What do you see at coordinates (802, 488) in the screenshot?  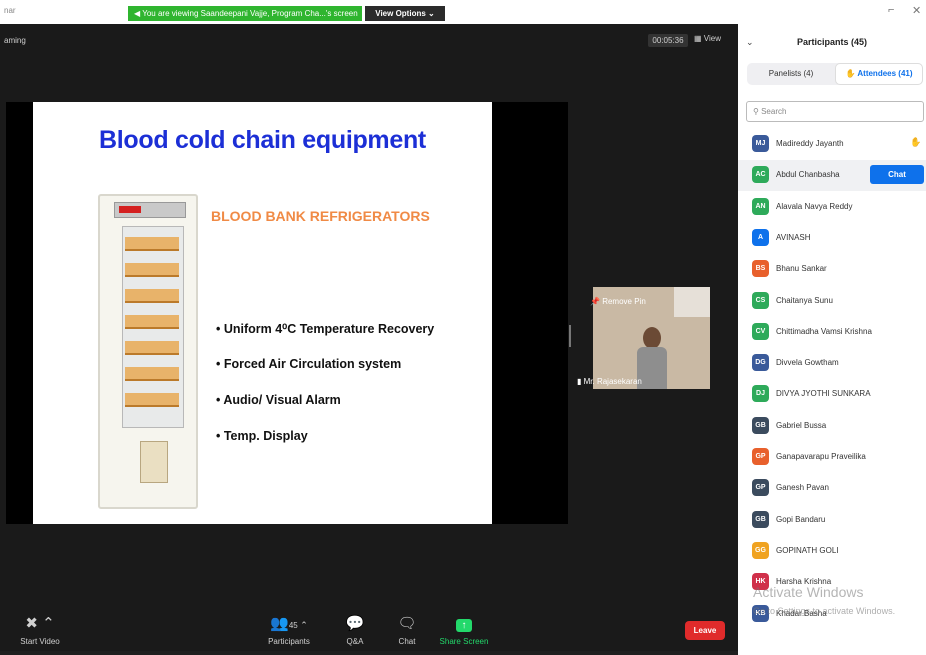 I see `participant-name: Ganesh Pavan` at bounding box center [802, 488].